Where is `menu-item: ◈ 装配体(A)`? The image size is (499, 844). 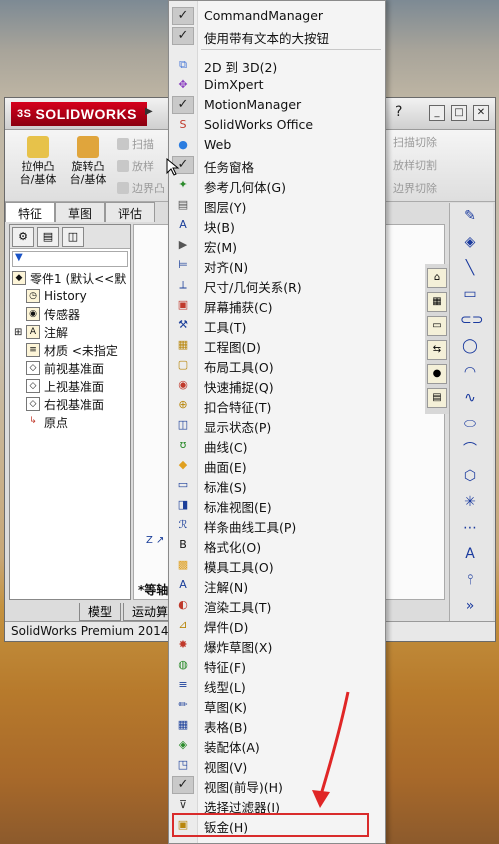
menu-item: ◈ 装配体(A) is located at coordinates (277, 745).